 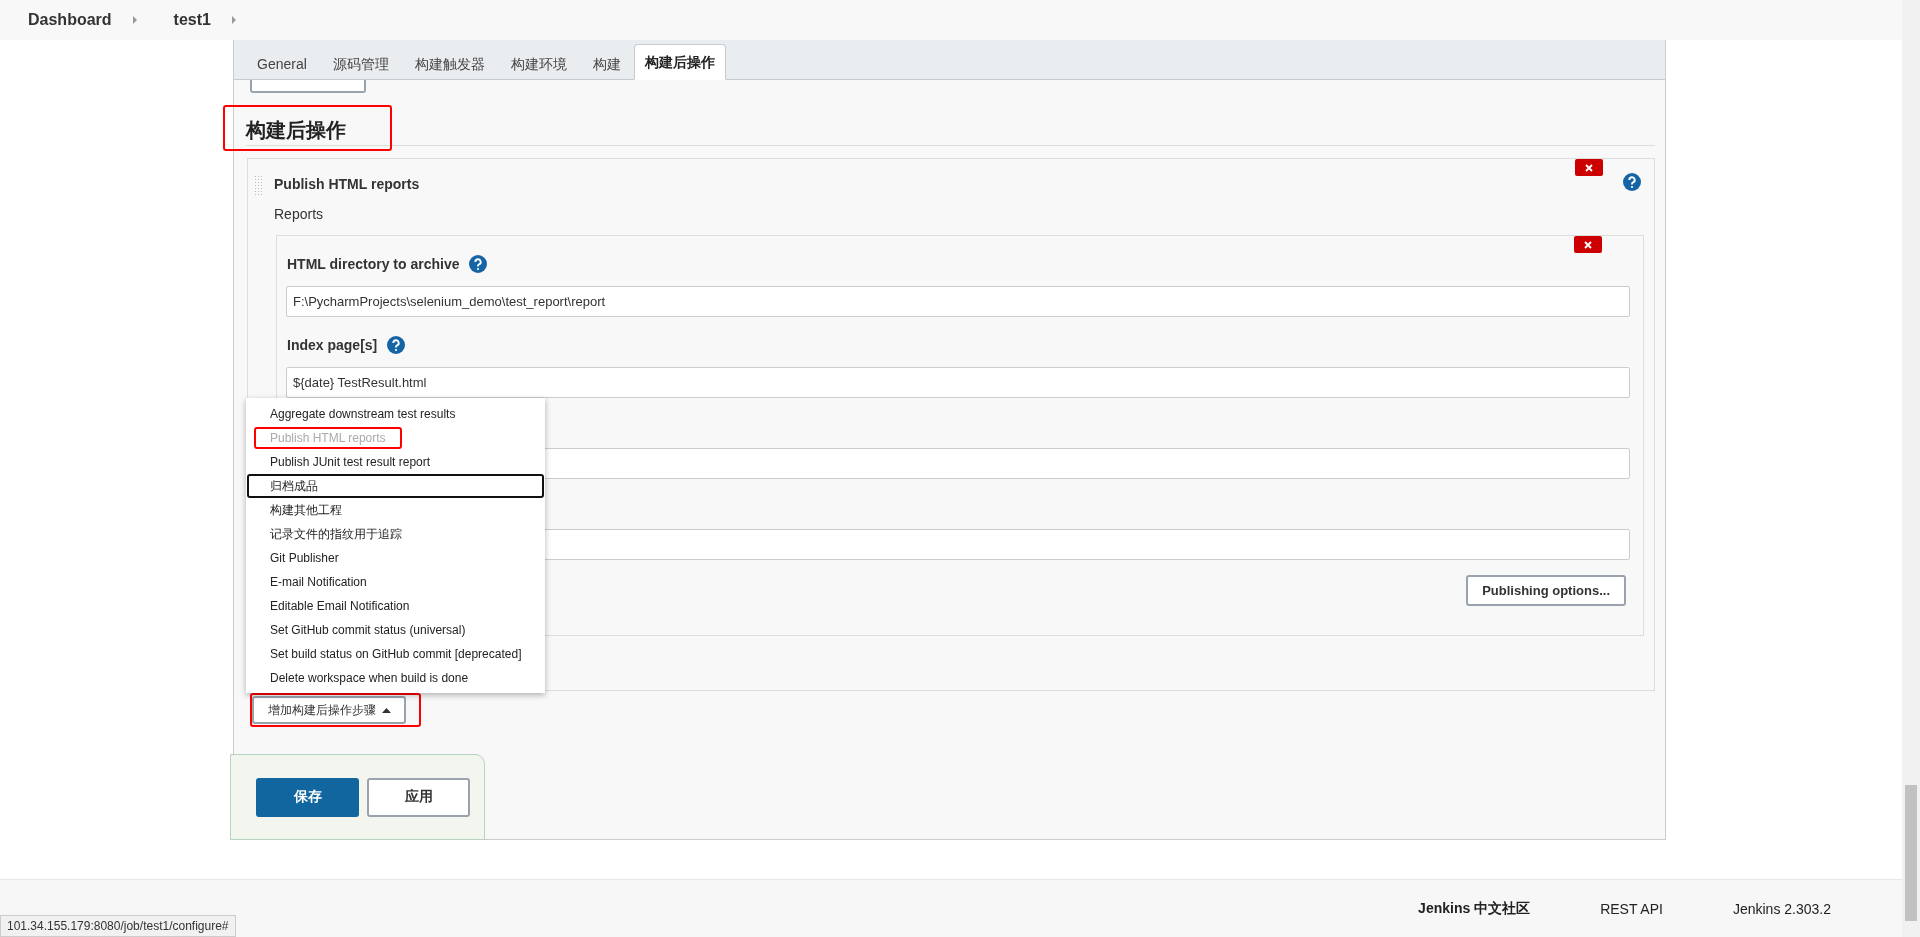 What do you see at coordinates (395, 414) in the screenshot?
I see `menu-item: Aggregate downstream test results` at bounding box center [395, 414].